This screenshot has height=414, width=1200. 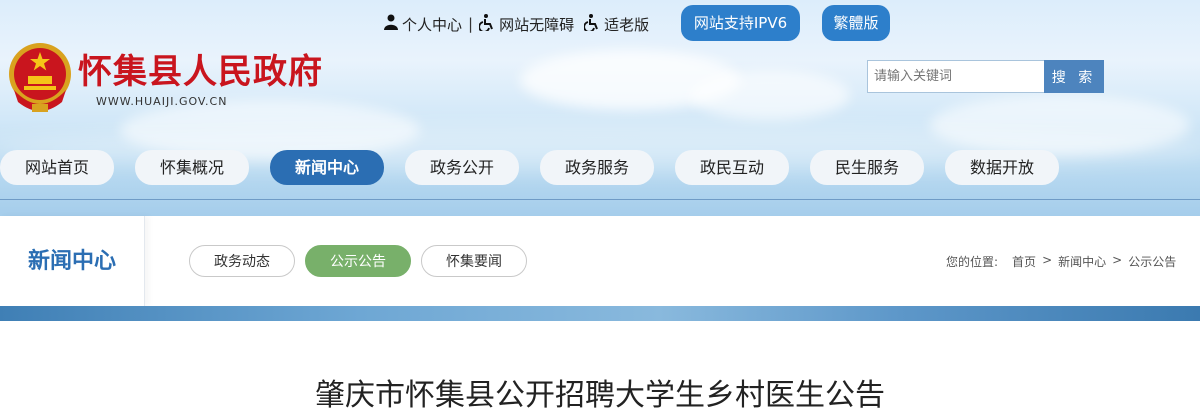 What do you see at coordinates (1002, 167) in the screenshot?
I see `nav-item-open-data: 数据开放` at bounding box center [1002, 167].